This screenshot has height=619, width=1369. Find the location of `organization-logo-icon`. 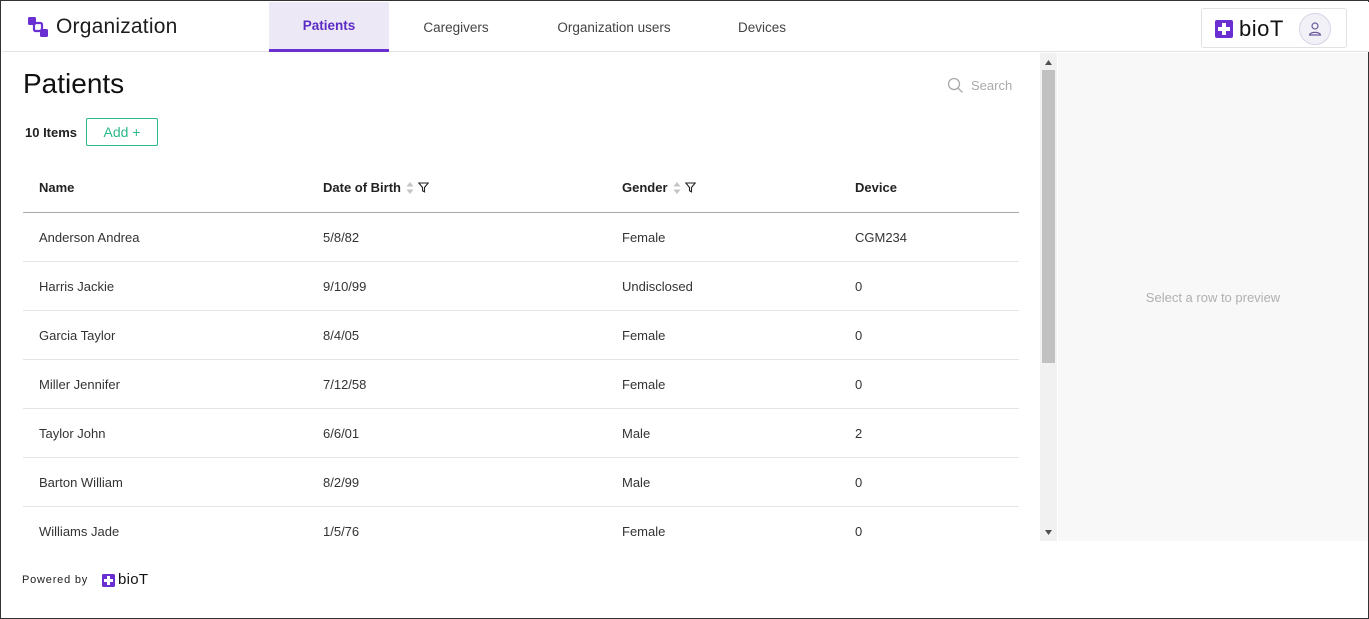

organization-logo-icon is located at coordinates (38, 27).